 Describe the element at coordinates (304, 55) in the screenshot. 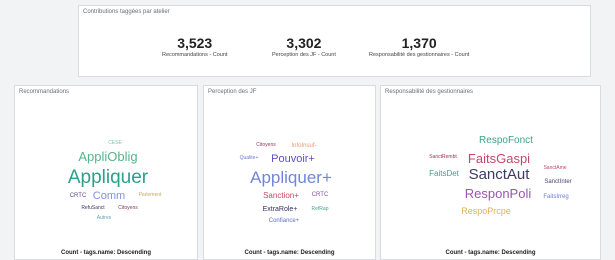

I see `kpi-label: Perception des JF - Count` at that location.